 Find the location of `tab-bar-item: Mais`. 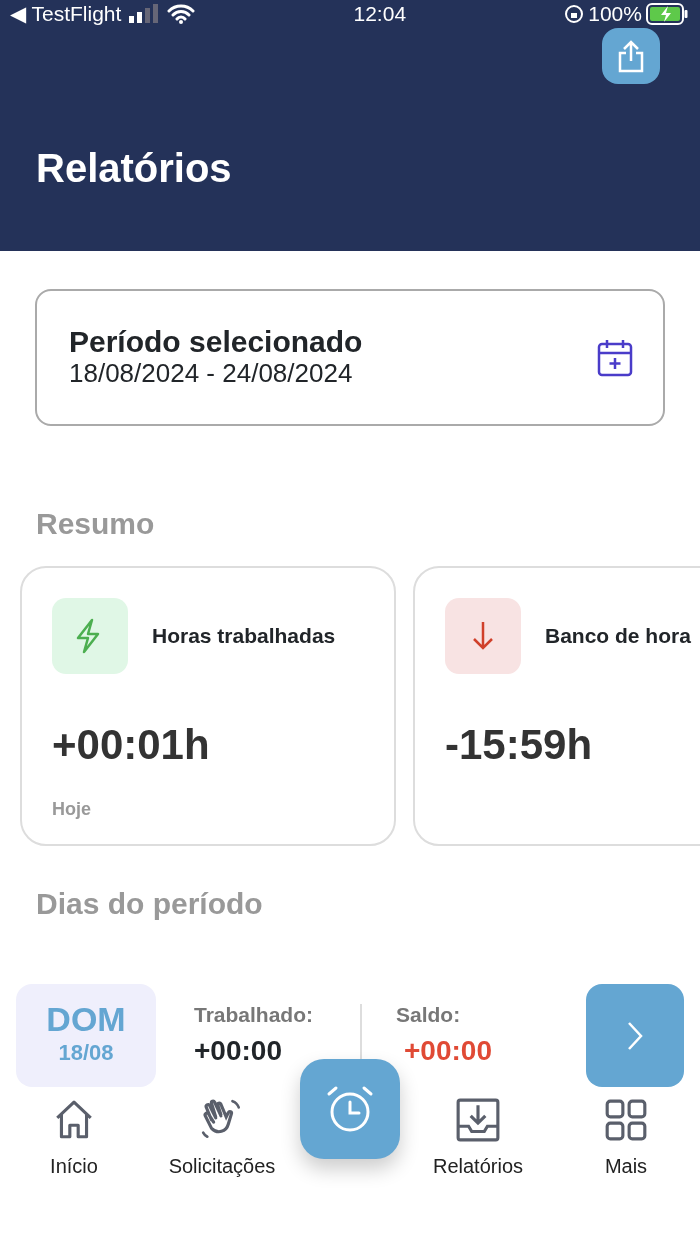

tab-bar-item: Mais is located at coordinates (626, 1135).